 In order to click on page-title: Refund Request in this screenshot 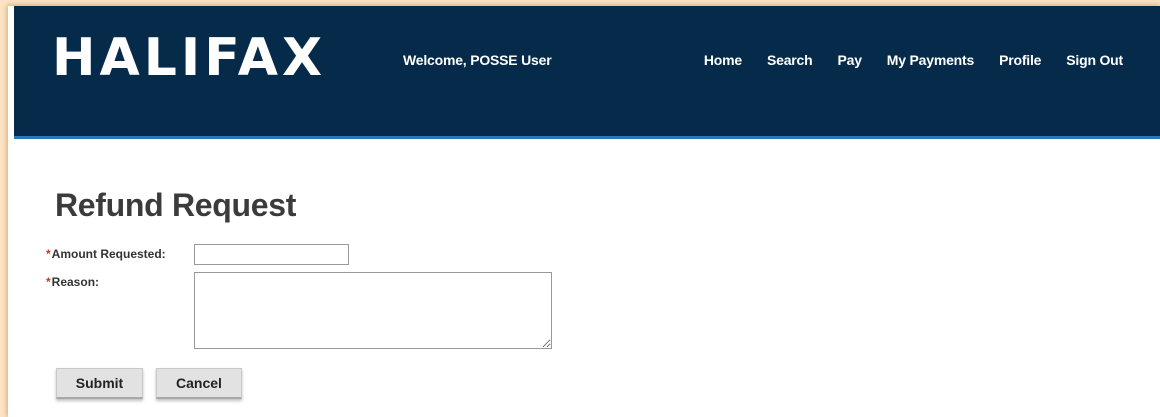, I will do `click(176, 205)`.